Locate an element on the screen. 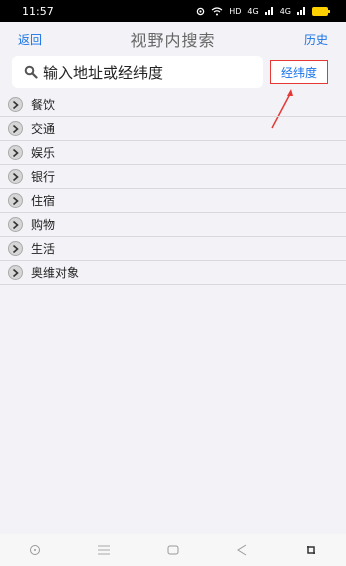  menu-icon is located at coordinates (103, 550).